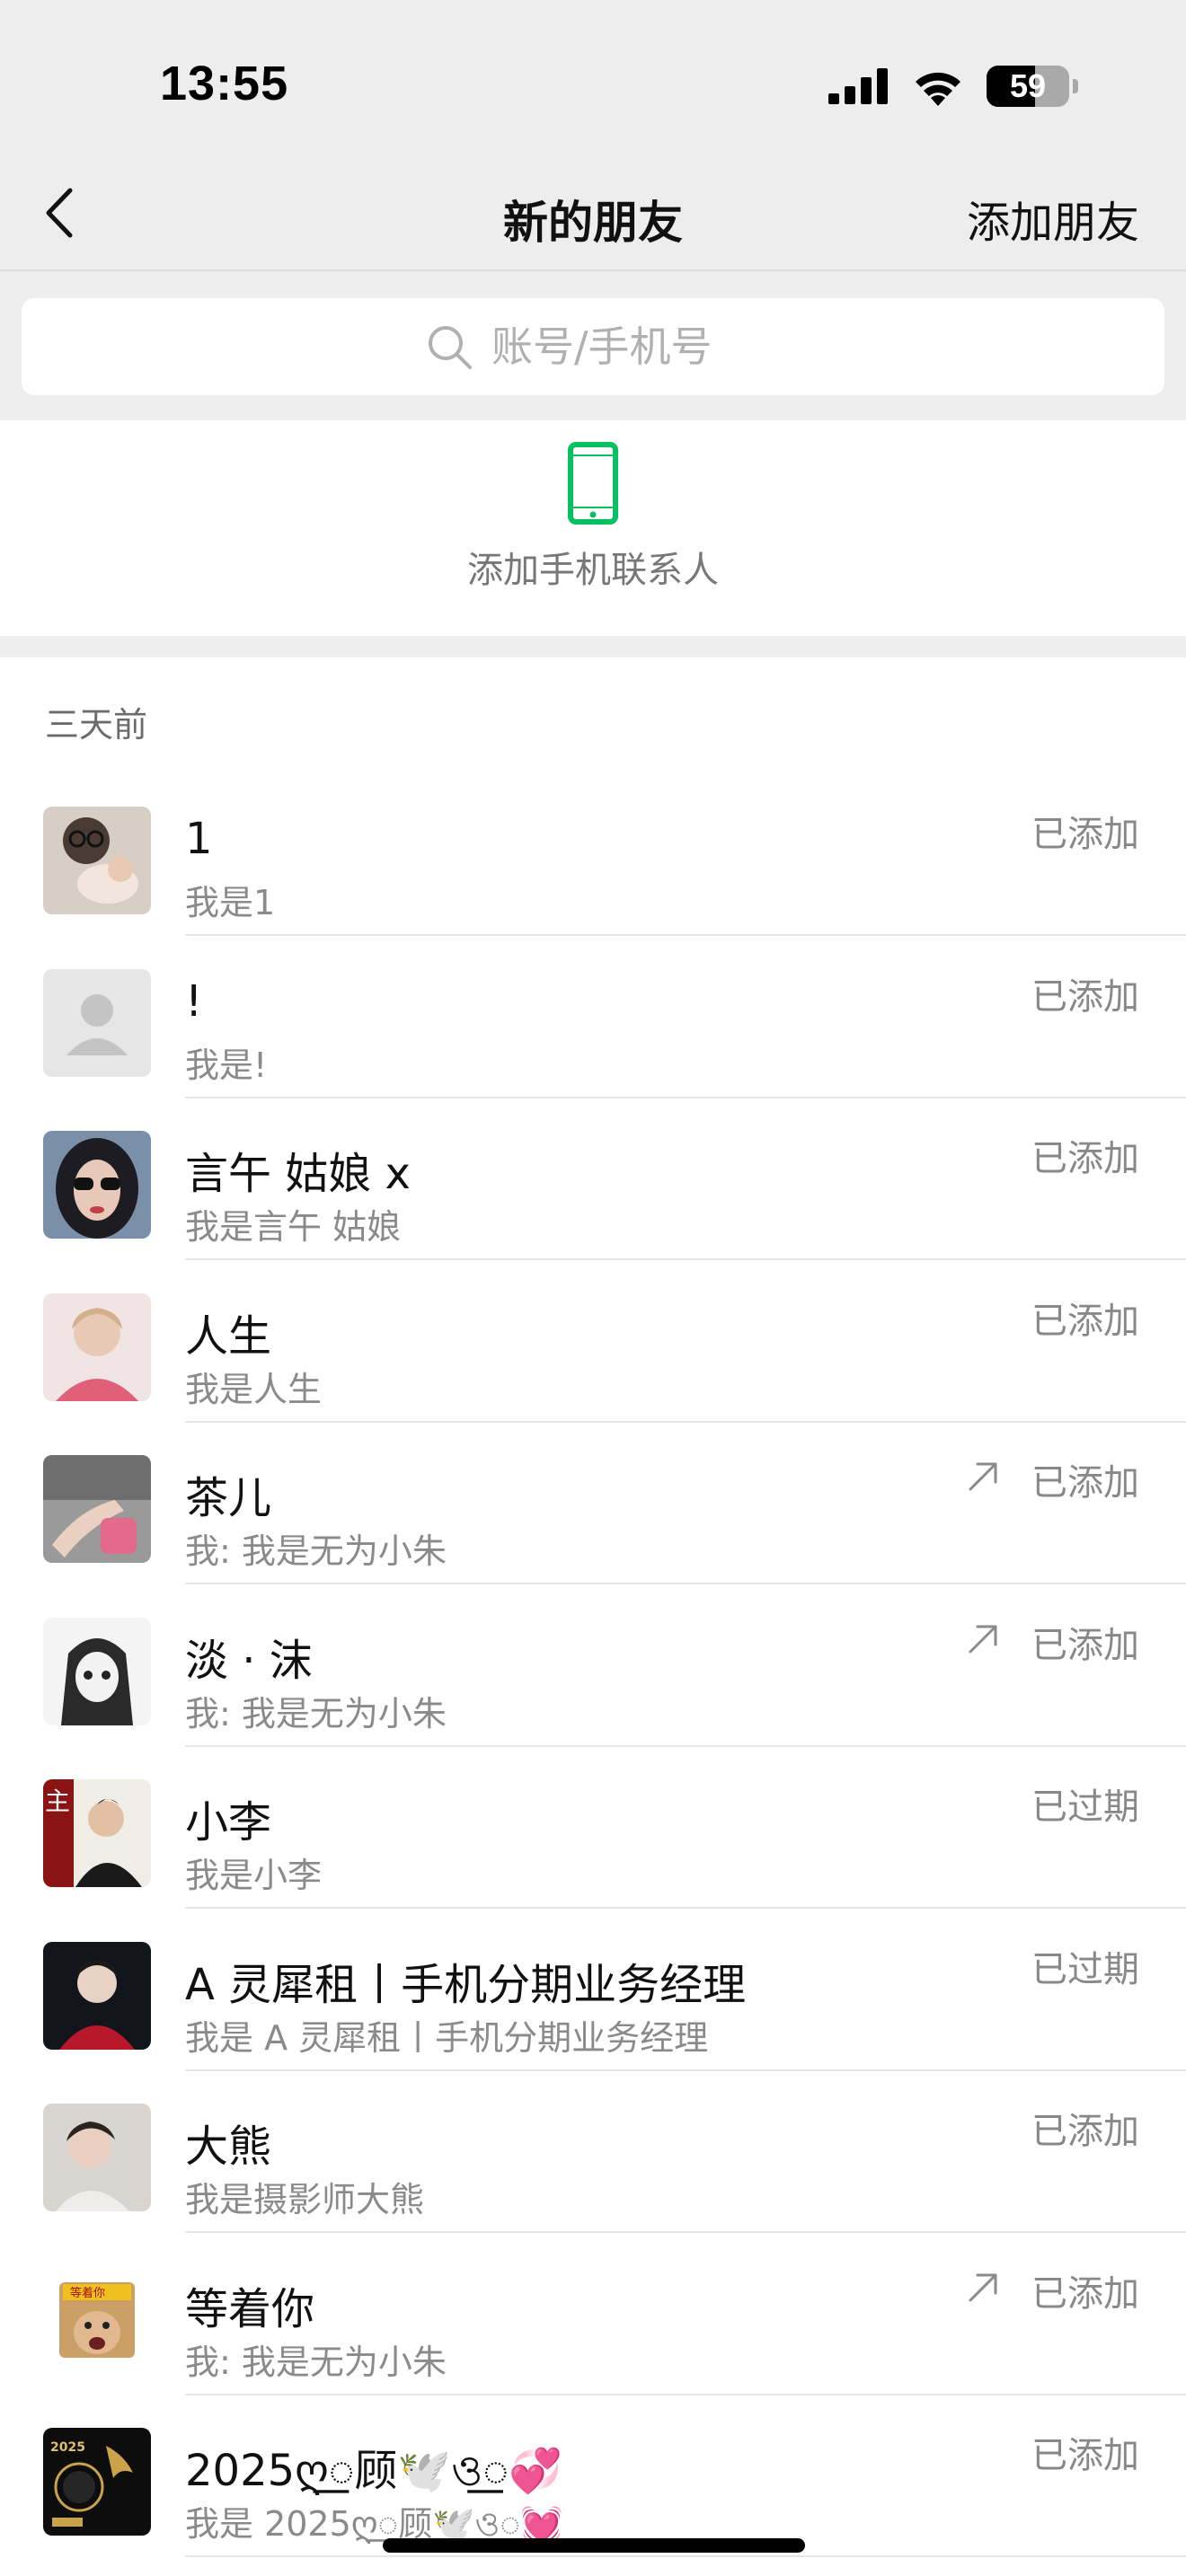  What do you see at coordinates (228, 1822) in the screenshot?
I see `friend-name: 小李` at bounding box center [228, 1822].